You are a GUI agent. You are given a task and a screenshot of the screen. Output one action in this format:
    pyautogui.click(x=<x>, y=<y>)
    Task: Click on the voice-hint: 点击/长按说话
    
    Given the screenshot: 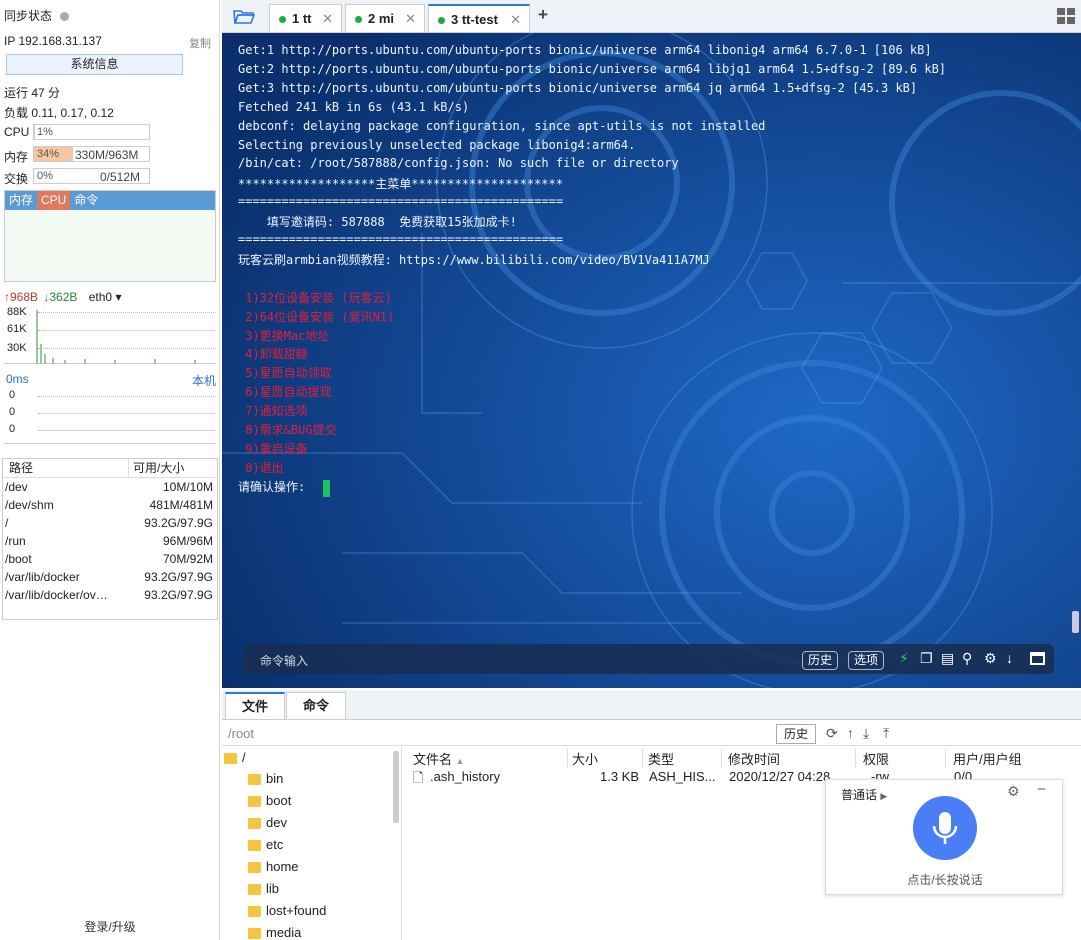 What is the action you would take?
    pyautogui.click(x=945, y=880)
    